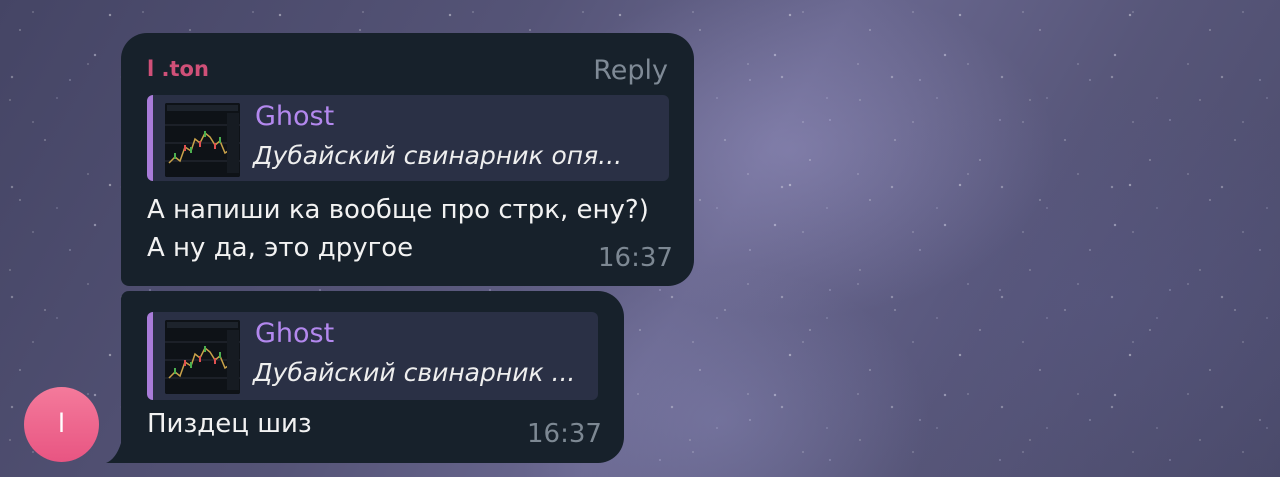 The width and height of the screenshot is (1280, 477). What do you see at coordinates (398, 210) in the screenshot?
I see `message-text-line: А напиши ка вообще про стрк, ену?)` at bounding box center [398, 210].